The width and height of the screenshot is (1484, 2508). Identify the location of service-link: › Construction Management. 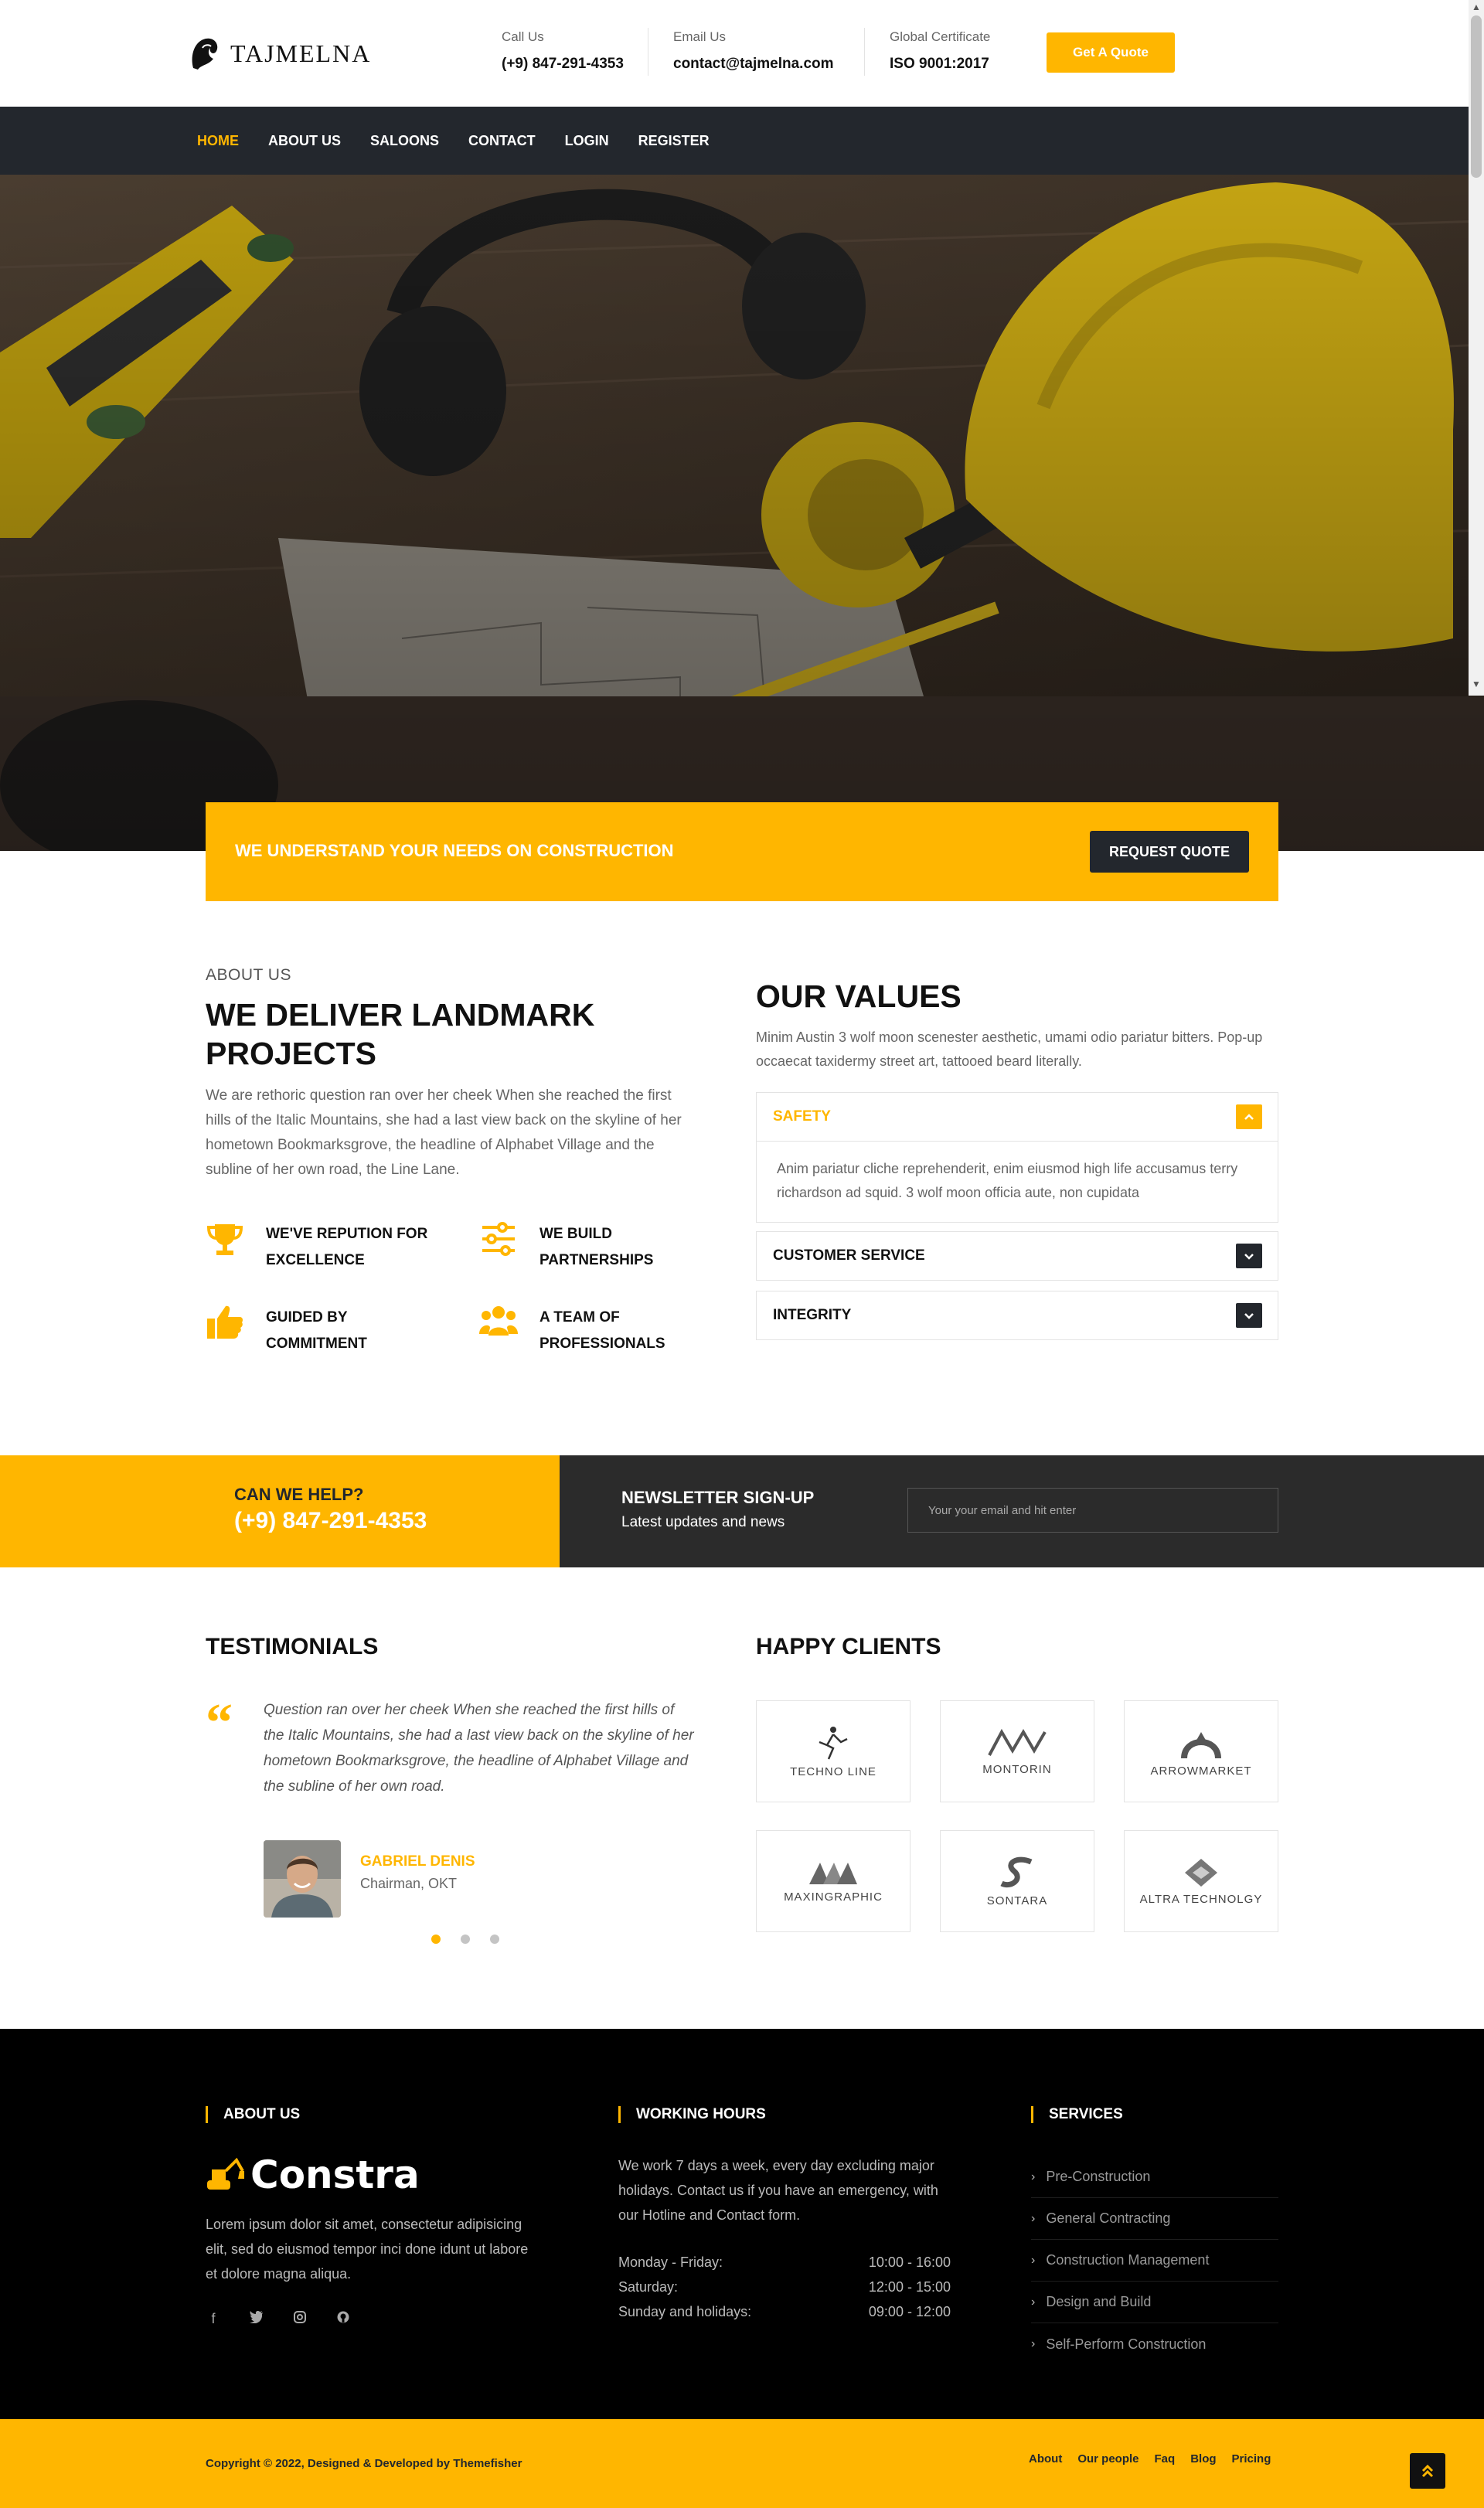
(1154, 2261).